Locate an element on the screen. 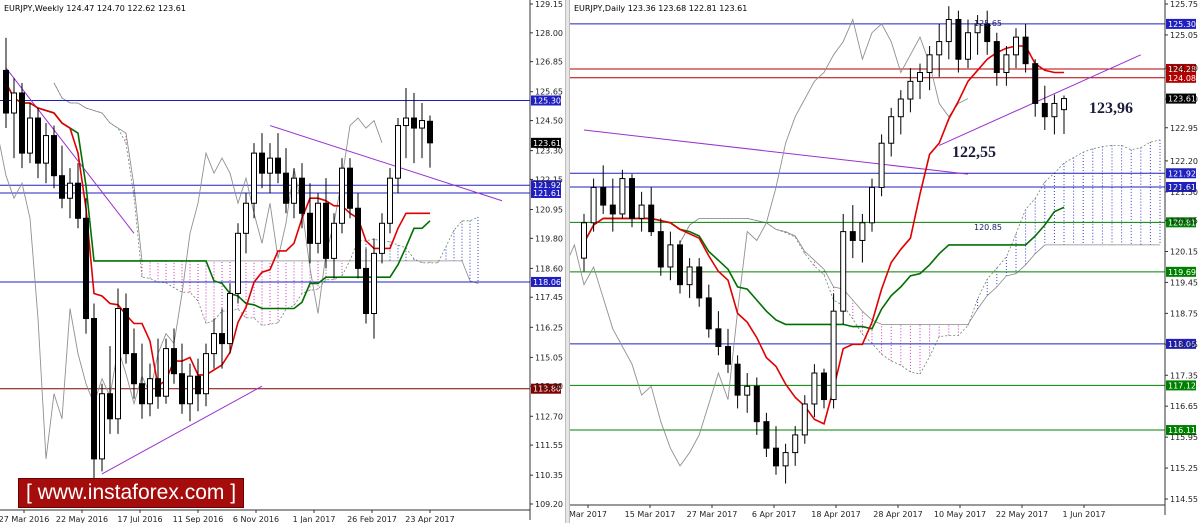 The width and height of the screenshot is (1200, 523). time-tick-label: 10 May 2017 is located at coordinates (960, 514).